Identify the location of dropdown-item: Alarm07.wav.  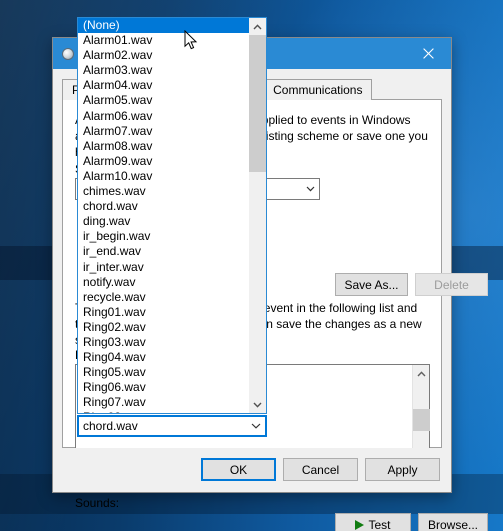
(163, 131).